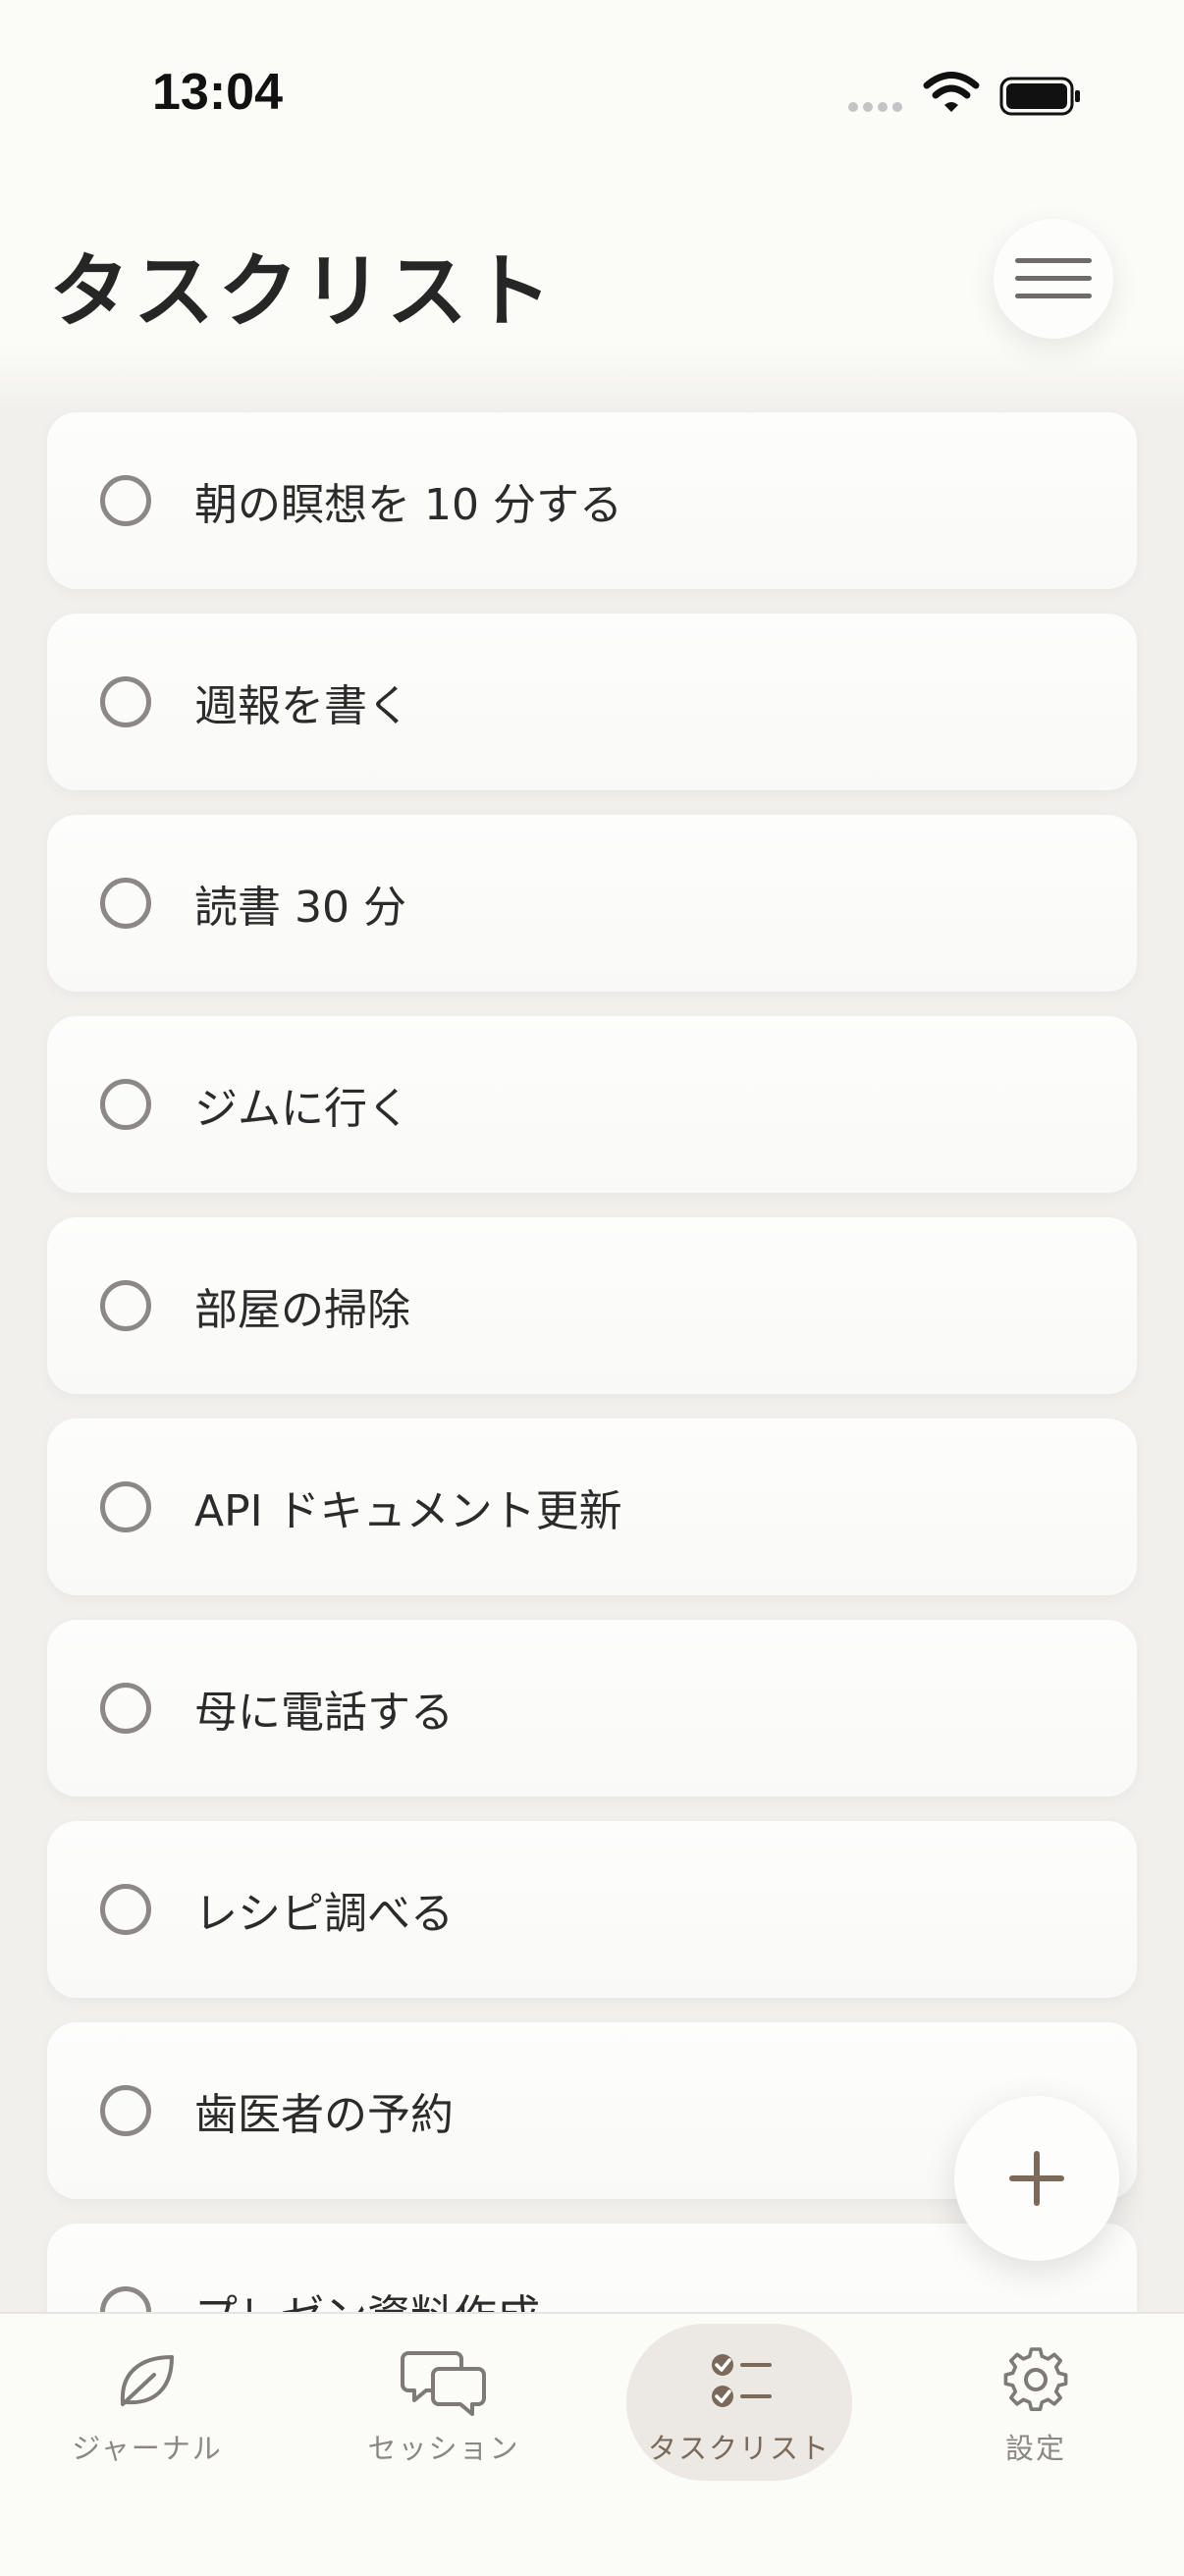 The image size is (1184, 2576). Describe the element at coordinates (592, 2444) in the screenshot. I see `tab-bar: ジャーナル セッション タスクリスト 設定` at that location.